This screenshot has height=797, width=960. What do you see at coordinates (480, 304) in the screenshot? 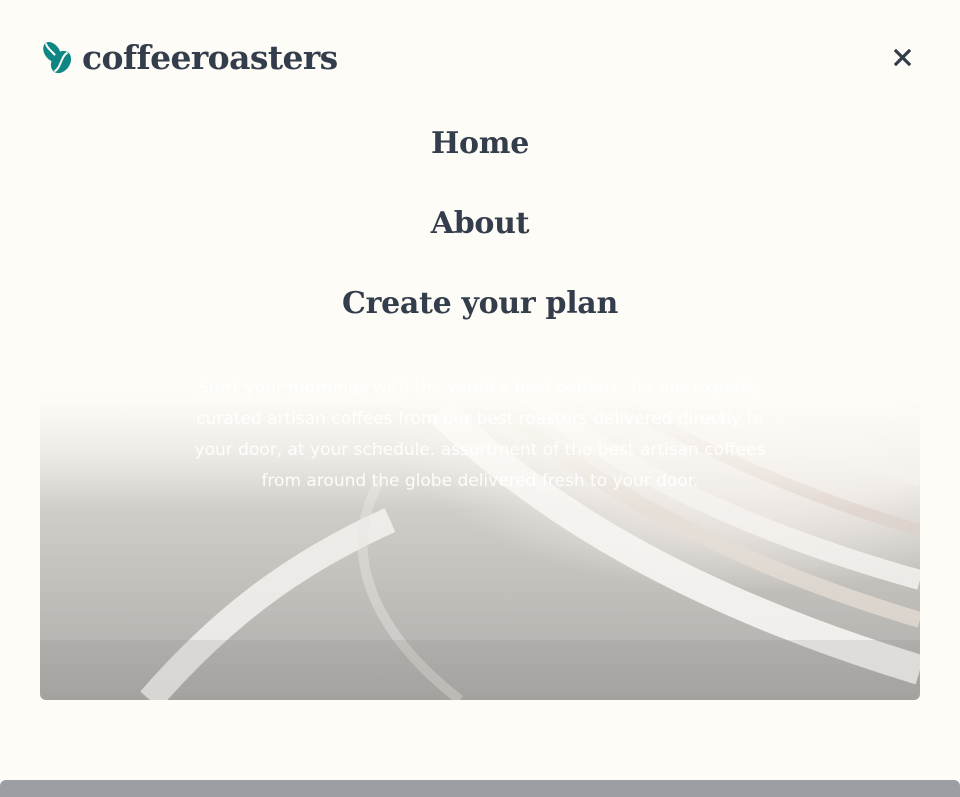
I see `nav-item-create-plan: Create your plan` at bounding box center [480, 304].